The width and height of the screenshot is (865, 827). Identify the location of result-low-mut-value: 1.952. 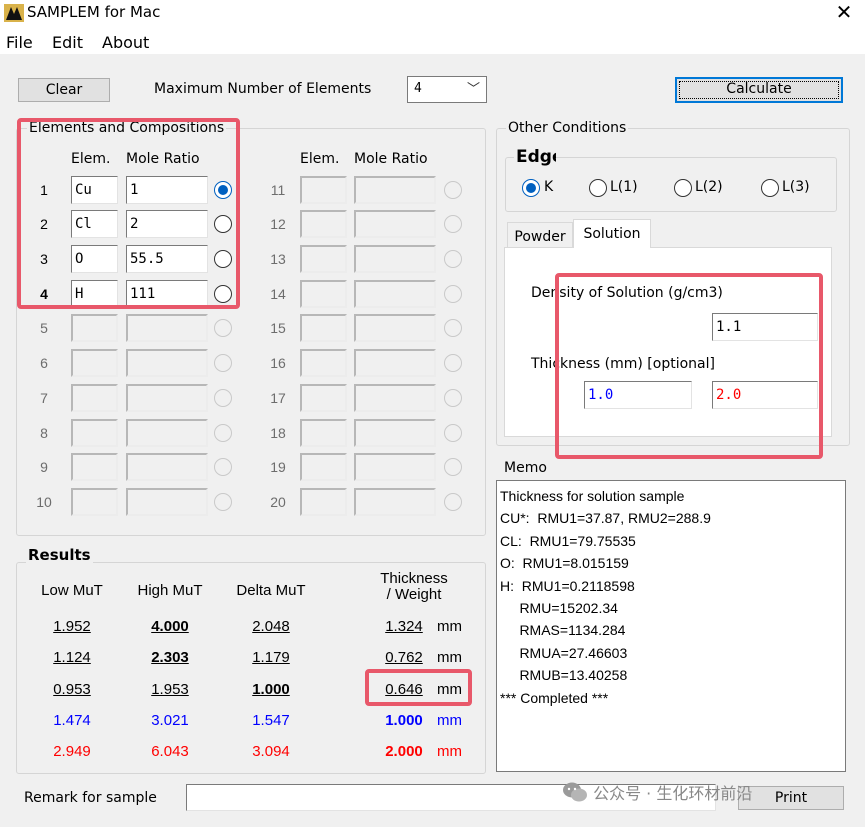
(72, 626).